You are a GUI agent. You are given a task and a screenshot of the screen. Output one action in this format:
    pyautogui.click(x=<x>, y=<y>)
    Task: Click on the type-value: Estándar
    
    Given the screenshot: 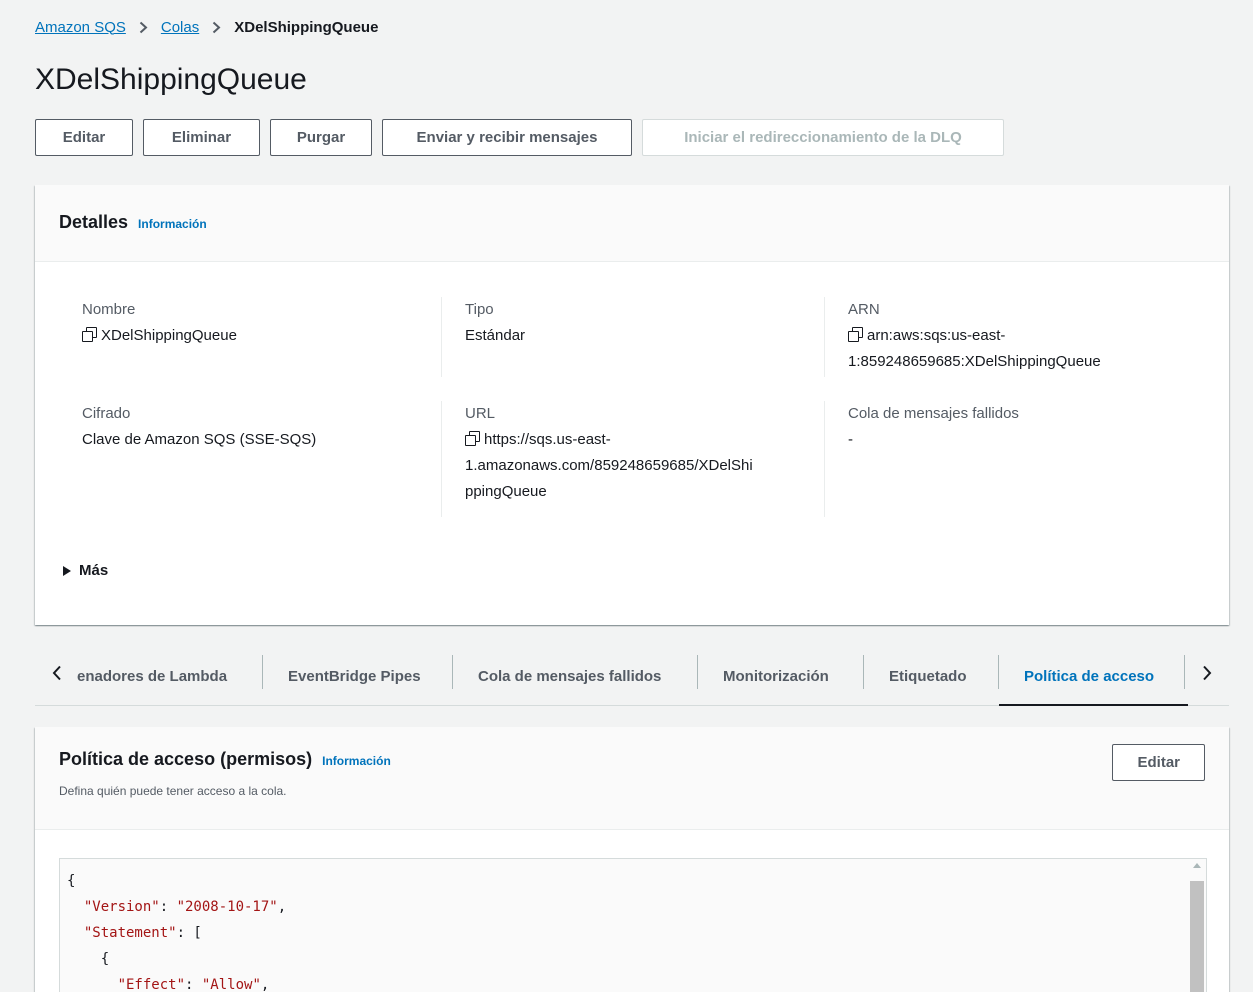 What is the action you would take?
    pyautogui.click(x=495, y=335)
    